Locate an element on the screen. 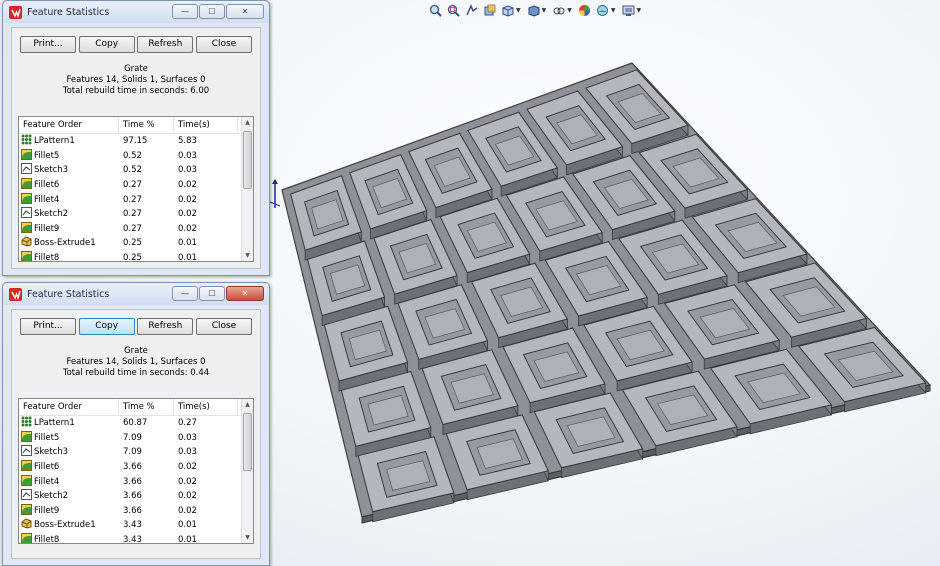  heads-up-view-toolbar: ▼ ▼ ▼ ▼ ▼ is located at coordinates (535, 10).